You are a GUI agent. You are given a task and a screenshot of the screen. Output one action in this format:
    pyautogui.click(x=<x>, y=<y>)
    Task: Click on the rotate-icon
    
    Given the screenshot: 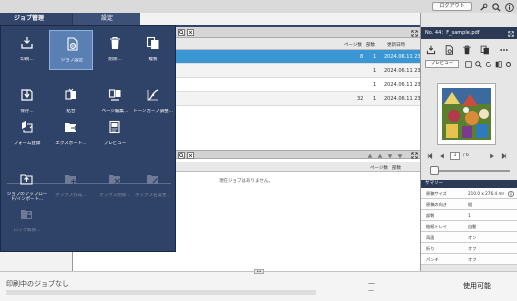 What is the action you would take?
    pyautogui.click(x=488, y=64)
    